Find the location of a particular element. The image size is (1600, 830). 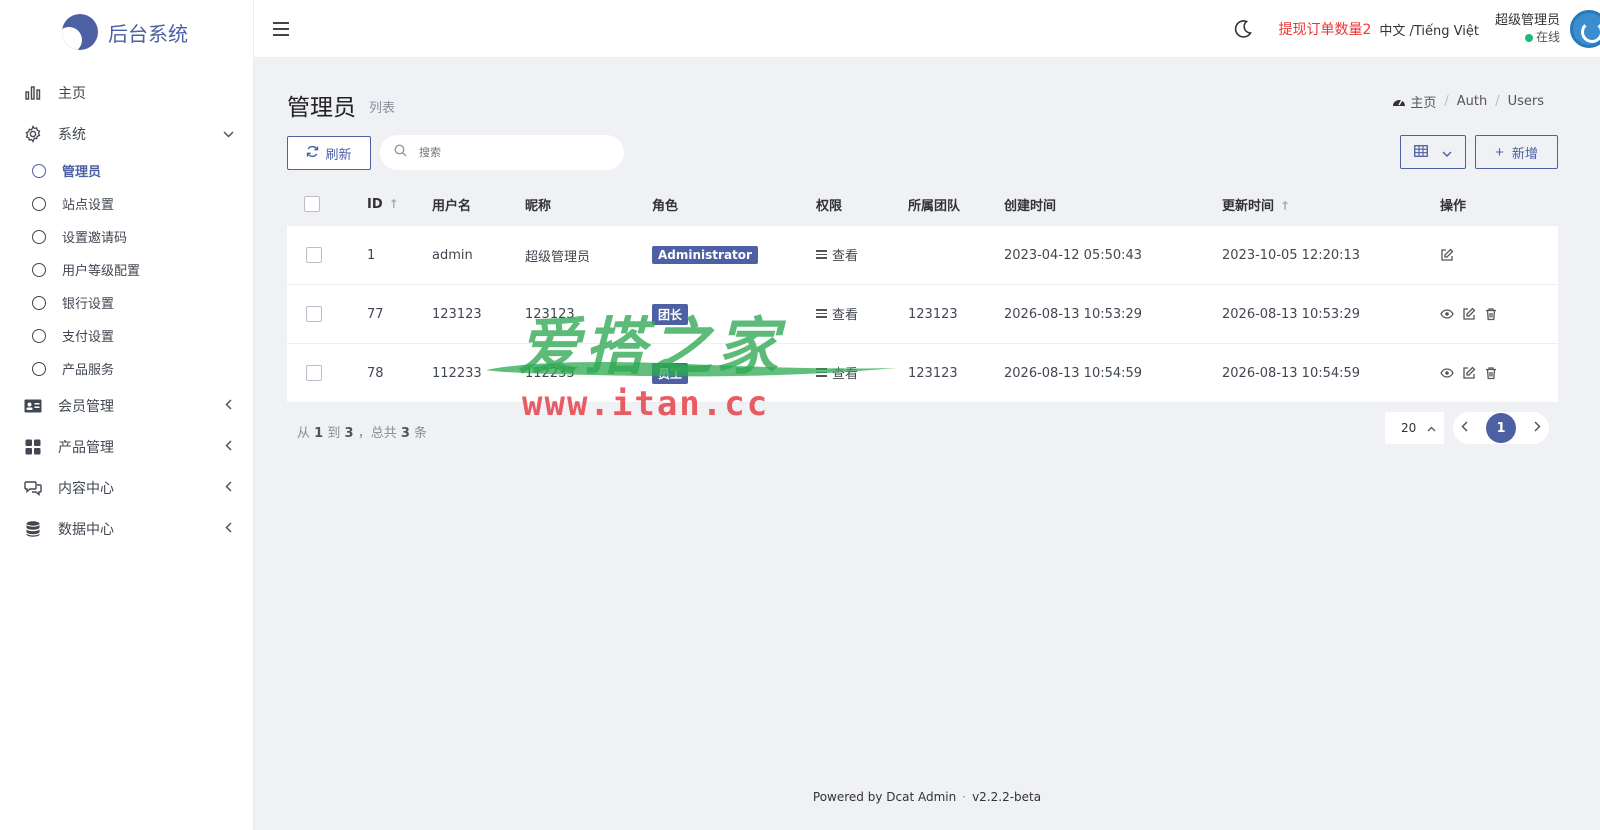

sidebar-item-home: 主页 is located at coordinates (126, 92).